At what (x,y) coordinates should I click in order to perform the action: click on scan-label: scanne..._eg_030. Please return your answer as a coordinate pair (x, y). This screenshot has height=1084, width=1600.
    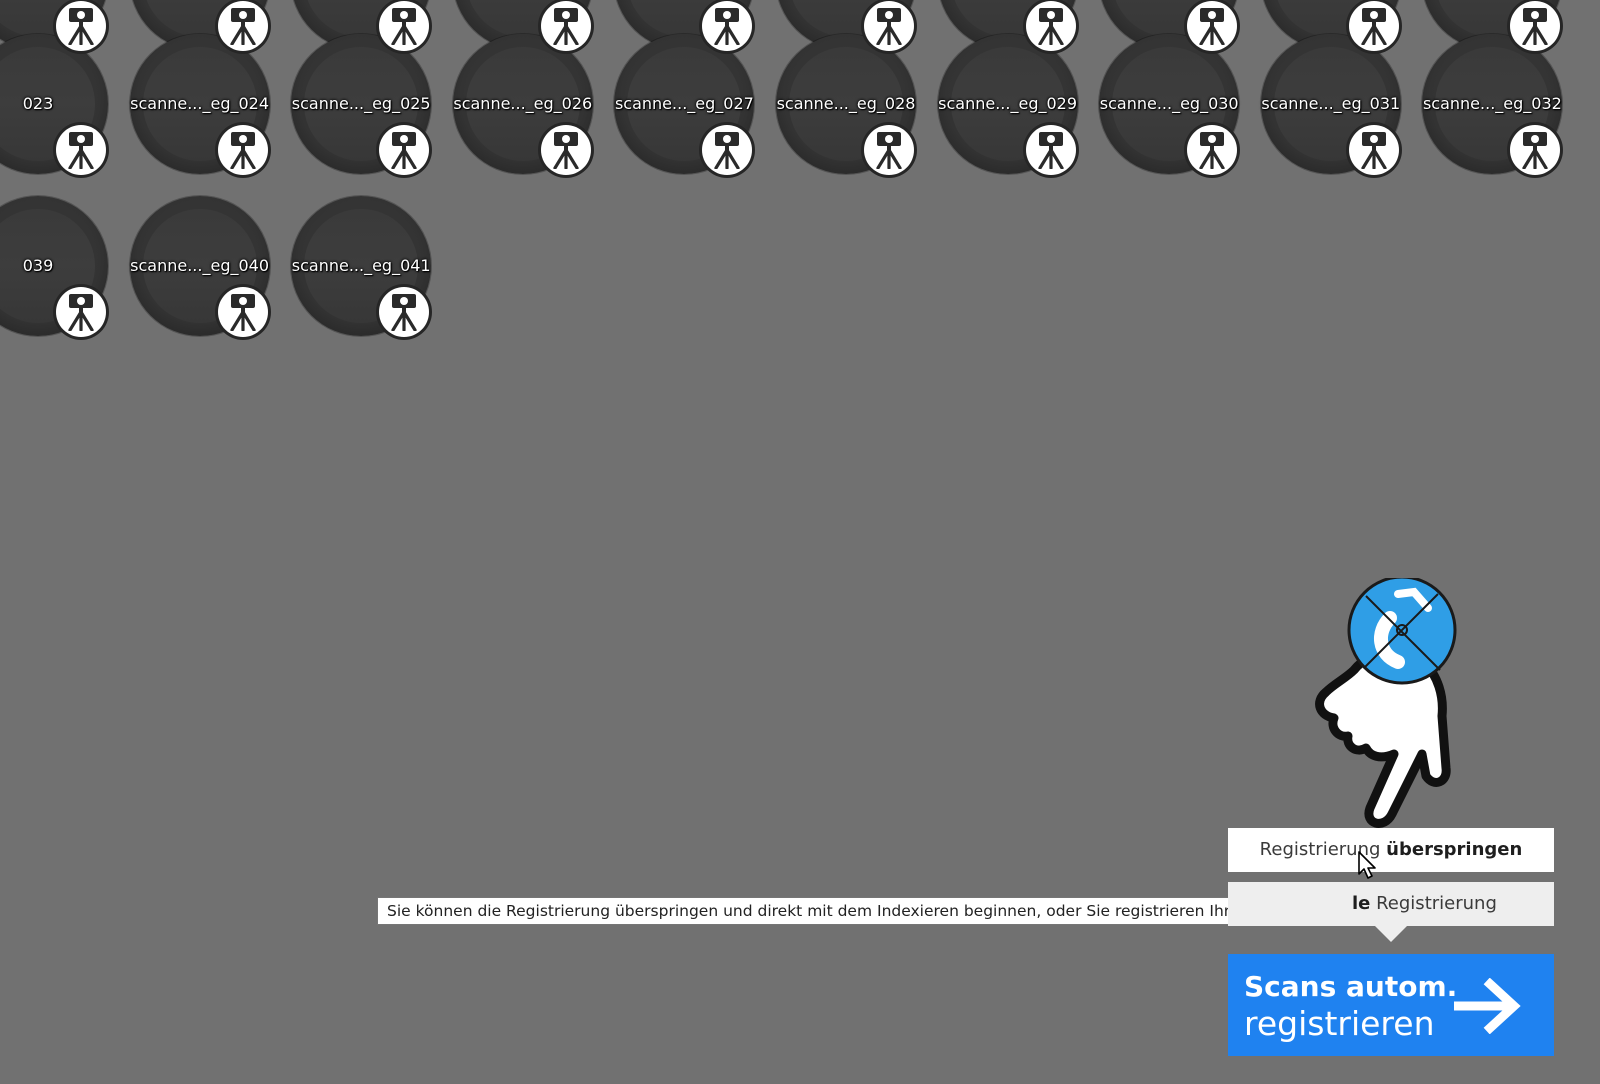
    Looking at the image, I should click on (1169, 103).